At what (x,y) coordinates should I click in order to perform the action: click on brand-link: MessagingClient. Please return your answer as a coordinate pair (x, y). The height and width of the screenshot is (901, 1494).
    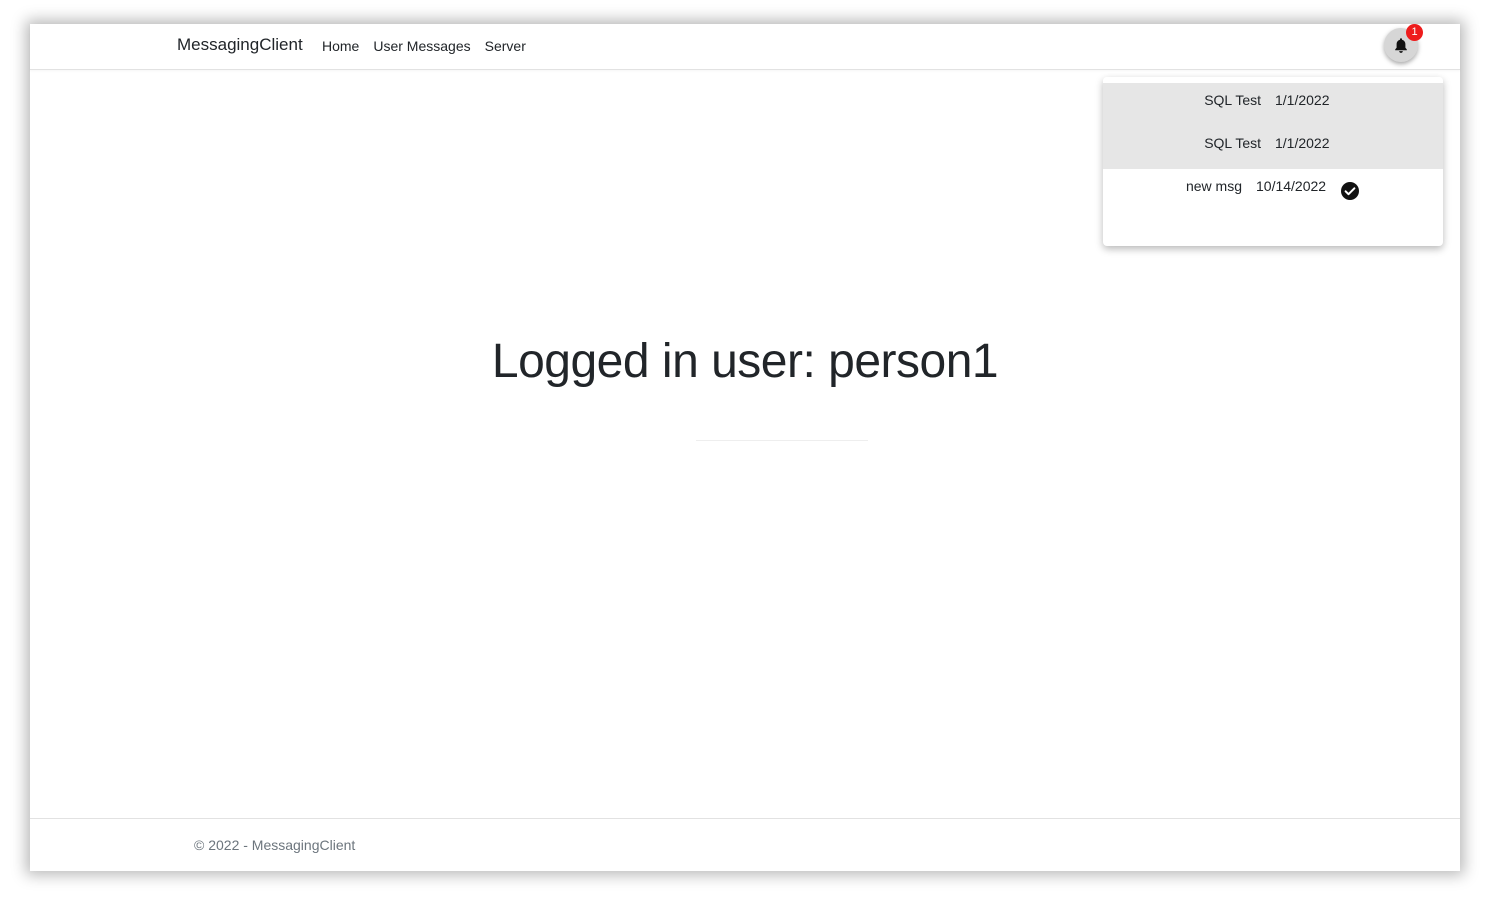
    Looking at the image, I should click on (240, 45).